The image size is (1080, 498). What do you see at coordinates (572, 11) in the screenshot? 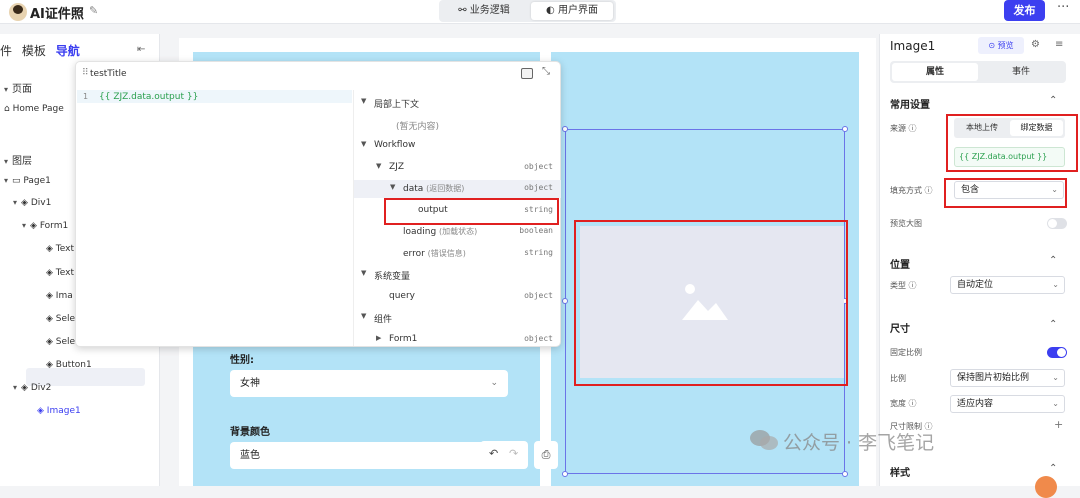
I see `tab-user-interface: ◐ 用户界面` at bounding box center [572, 11].